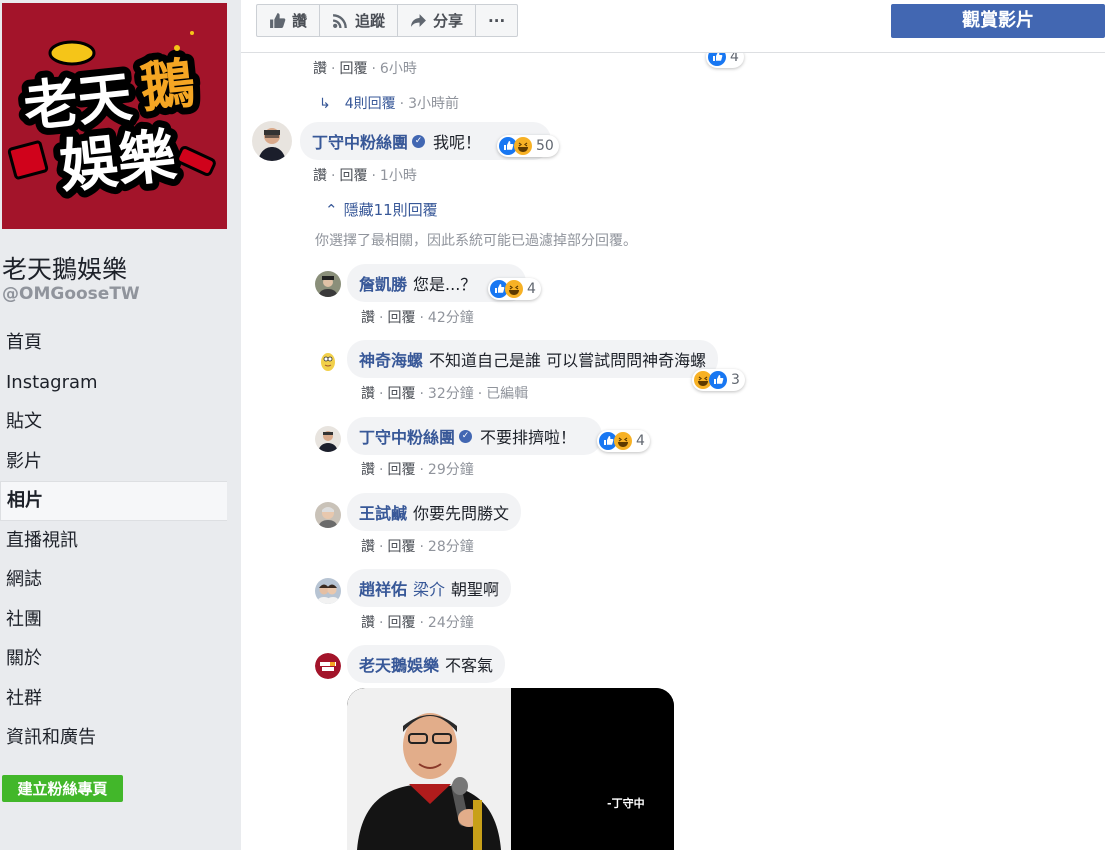 The image size is (1105, 850). I want to click on comment-bubble: 老天鵝娛樂 不客氣, so click(426, 664).